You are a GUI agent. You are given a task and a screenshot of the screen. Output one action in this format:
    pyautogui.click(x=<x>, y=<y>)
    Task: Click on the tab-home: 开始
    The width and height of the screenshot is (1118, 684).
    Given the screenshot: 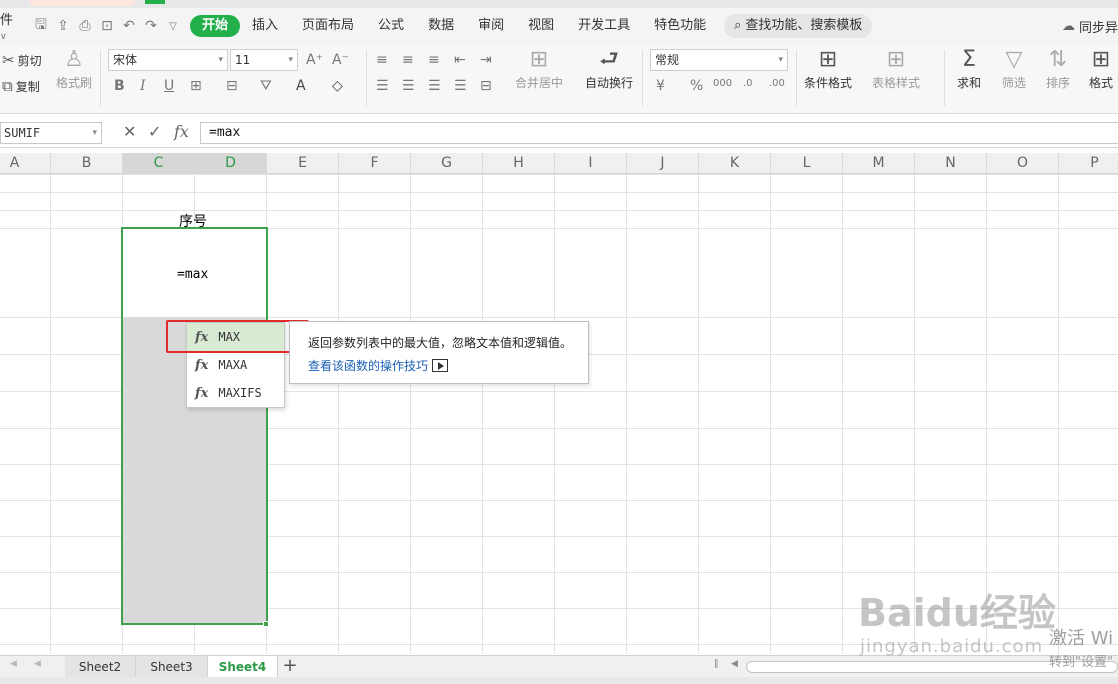 What is the action you would take?
    pyautogui.click(x=215, y=26)
    